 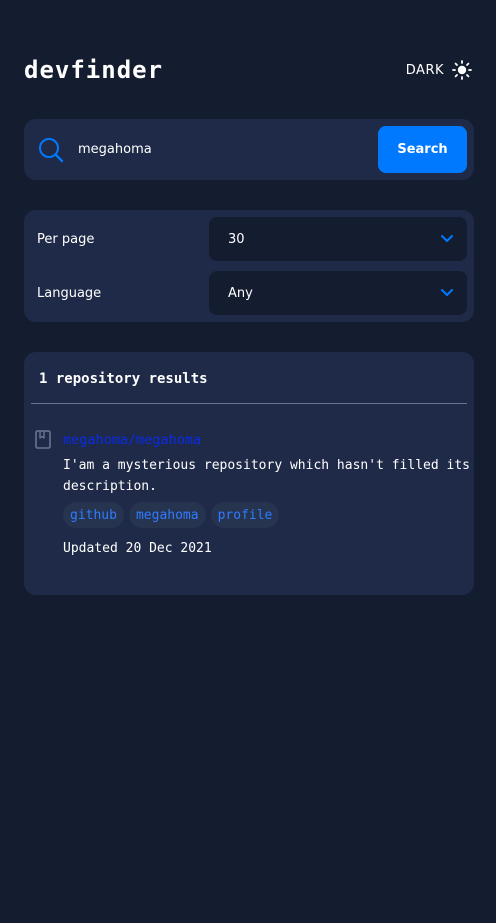 I want to click on per-page-value: 30, so click(x=236, y=239).